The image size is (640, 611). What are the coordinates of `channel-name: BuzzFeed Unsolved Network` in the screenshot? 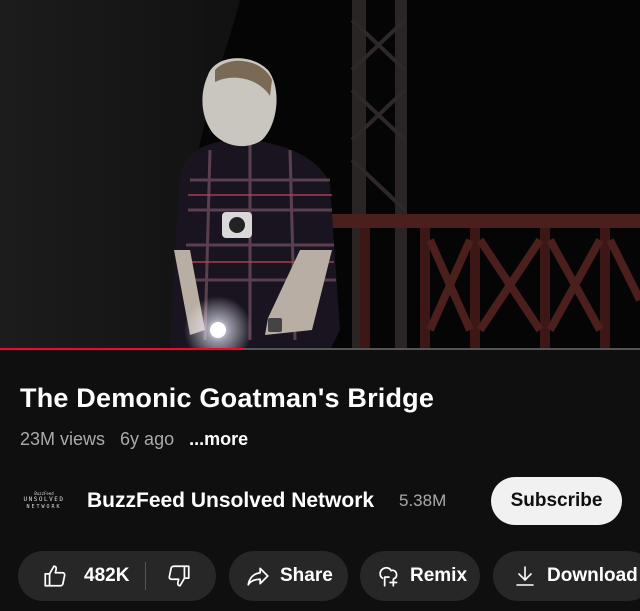 It's located at (230, 501).